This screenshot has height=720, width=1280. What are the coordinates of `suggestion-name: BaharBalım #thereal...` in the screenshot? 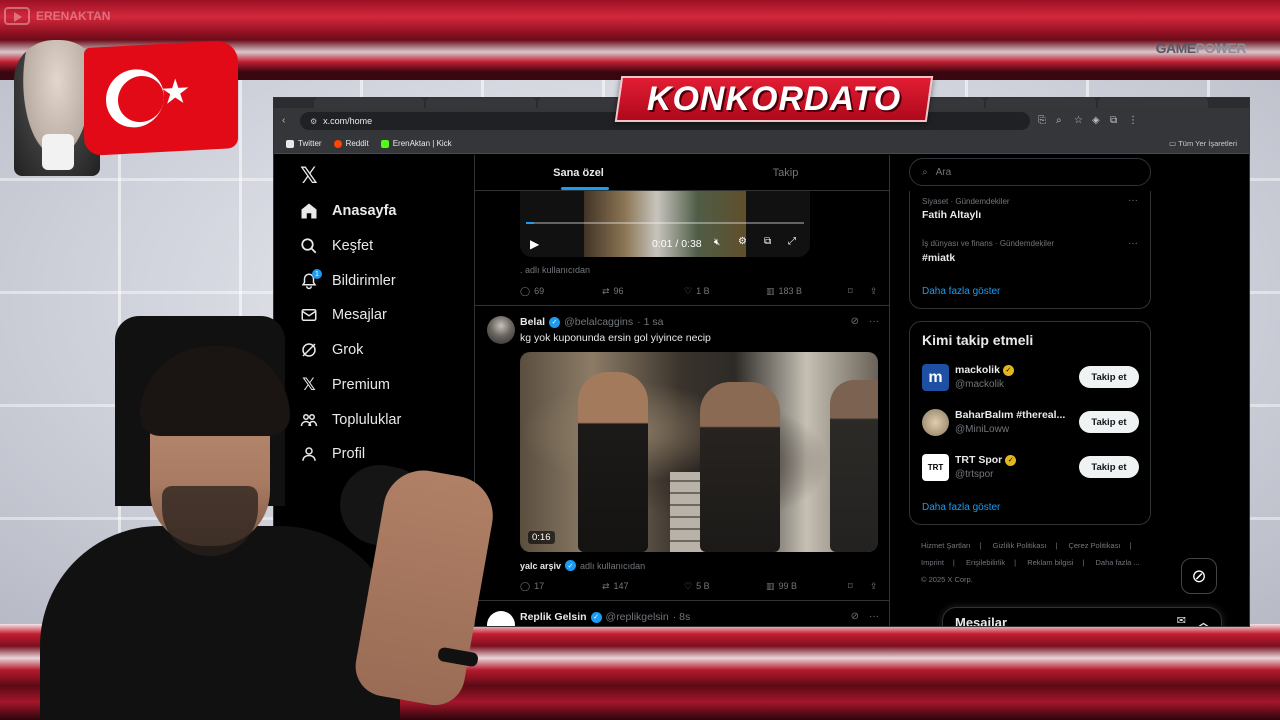 It's located at (1010, 415).